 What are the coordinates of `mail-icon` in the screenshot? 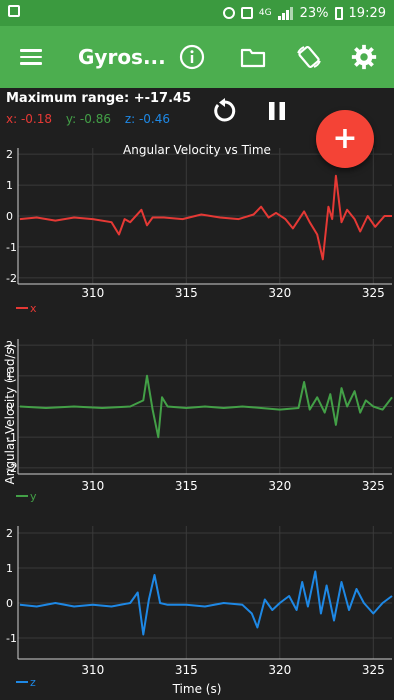 It's located at (246, 13).